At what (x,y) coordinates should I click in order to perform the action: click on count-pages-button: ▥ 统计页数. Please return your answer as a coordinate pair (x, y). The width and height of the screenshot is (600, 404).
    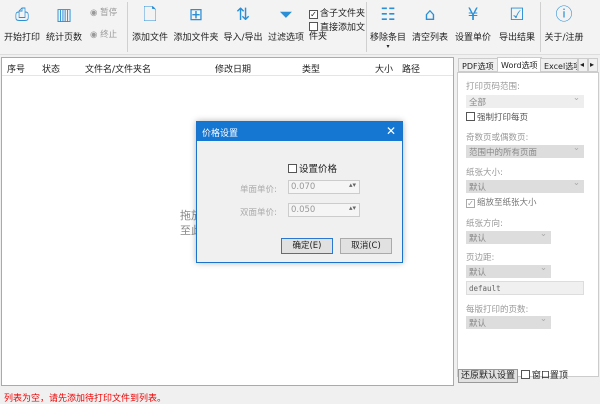
    Looking at the image, I should click on (64, 22).